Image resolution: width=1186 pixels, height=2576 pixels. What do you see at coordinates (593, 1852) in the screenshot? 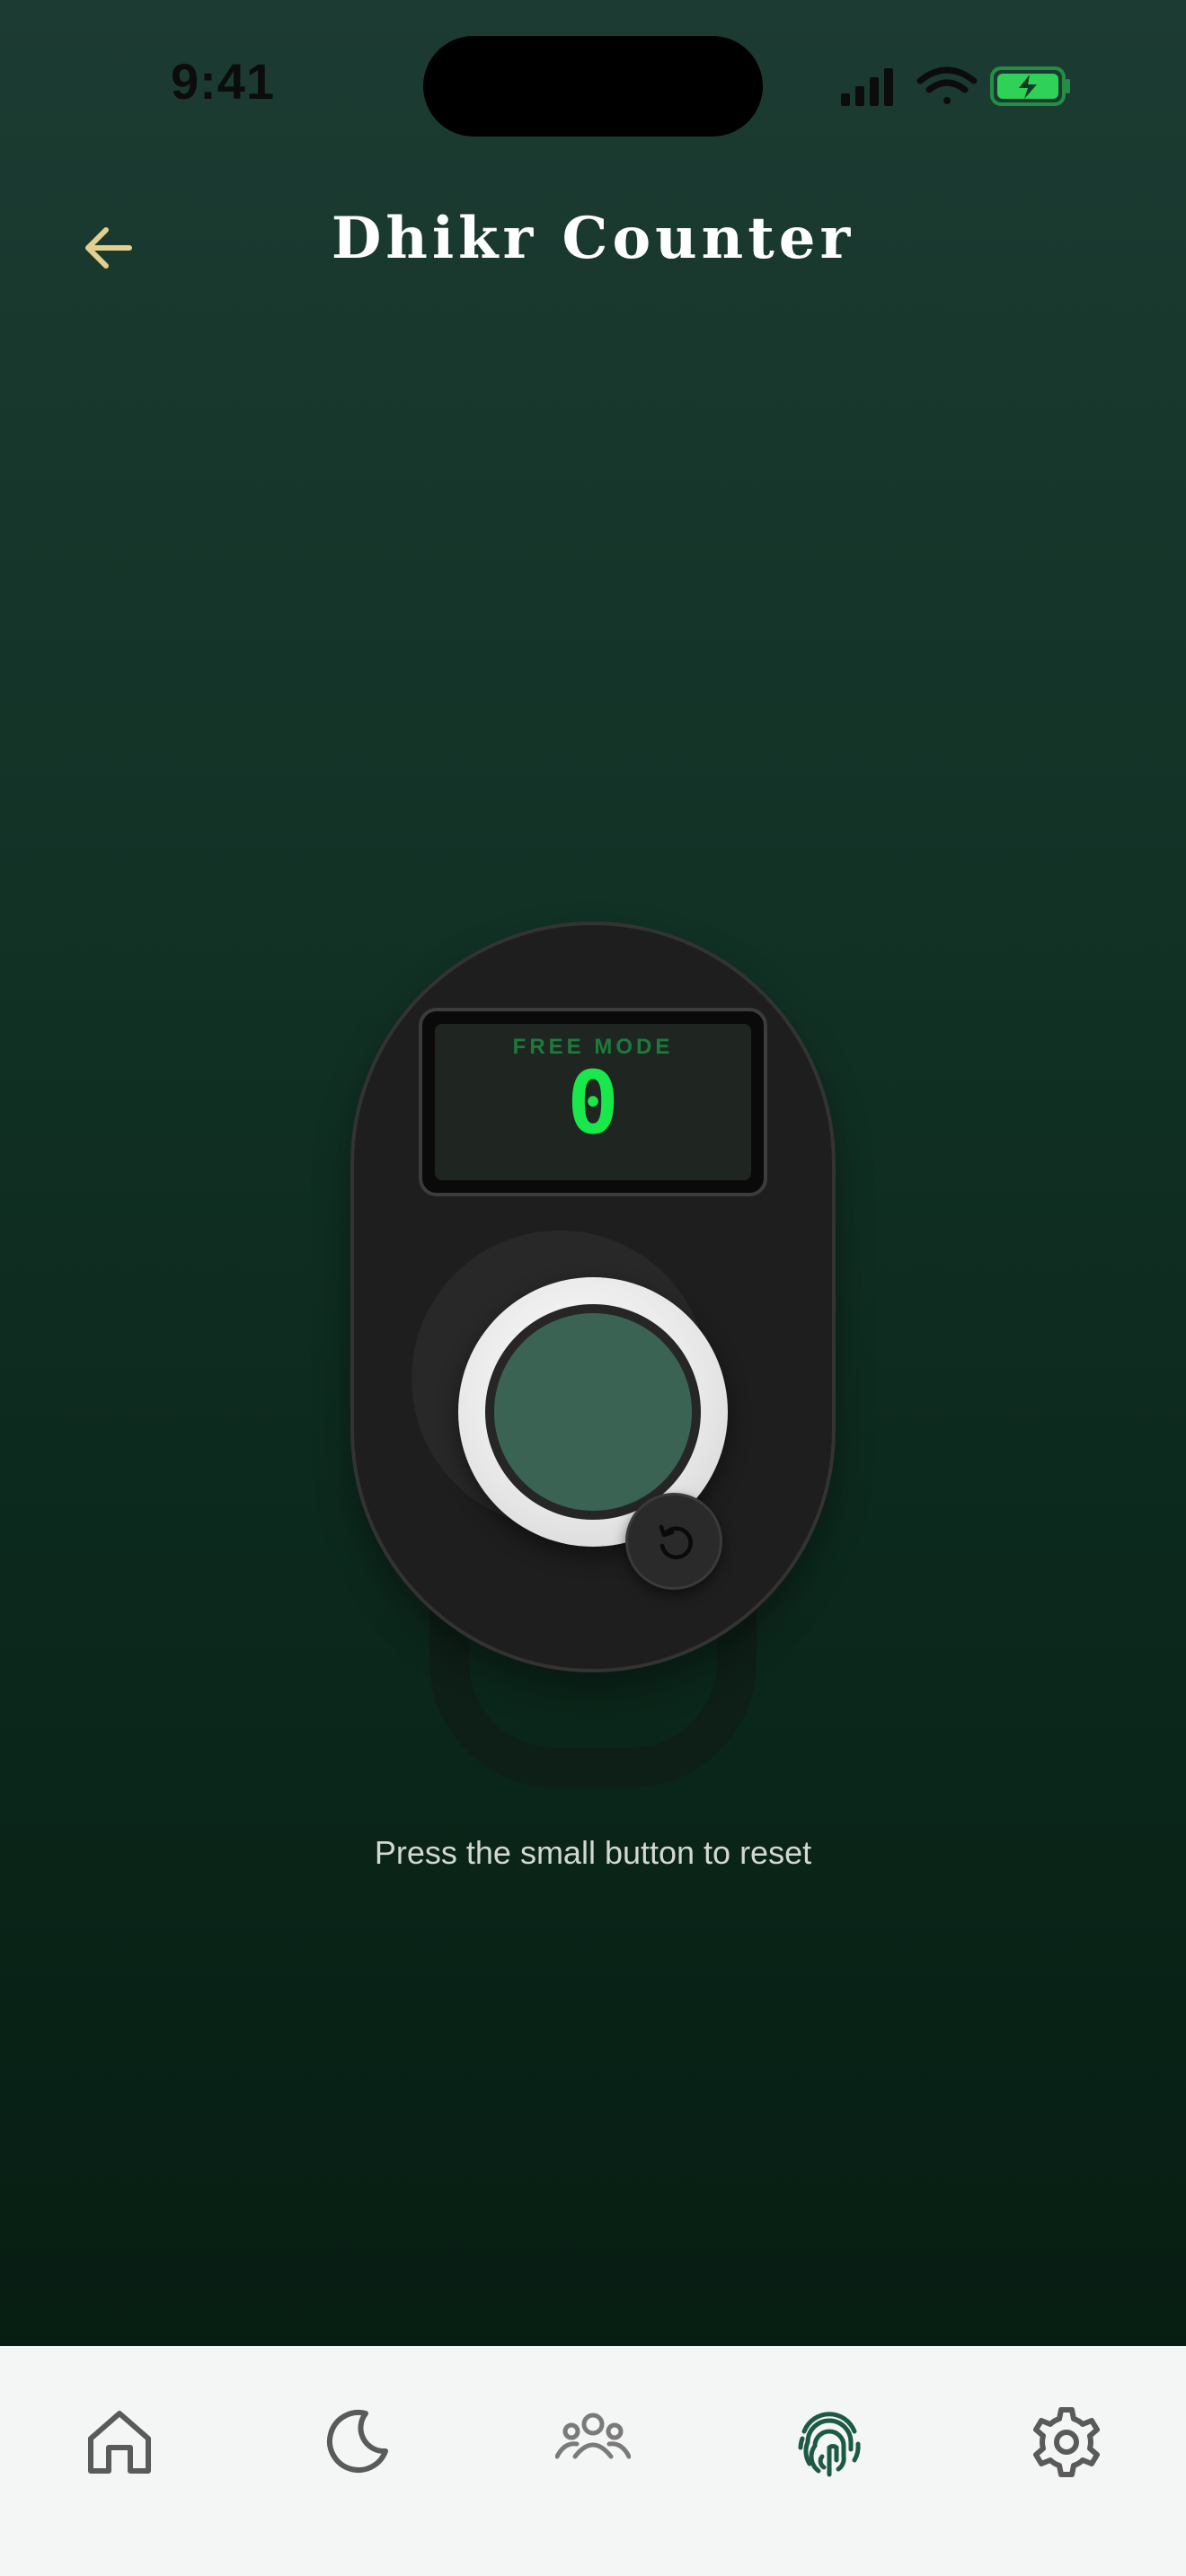
I see `reset-hint: Press the small button to reset` at bounding box center [593, 1852].